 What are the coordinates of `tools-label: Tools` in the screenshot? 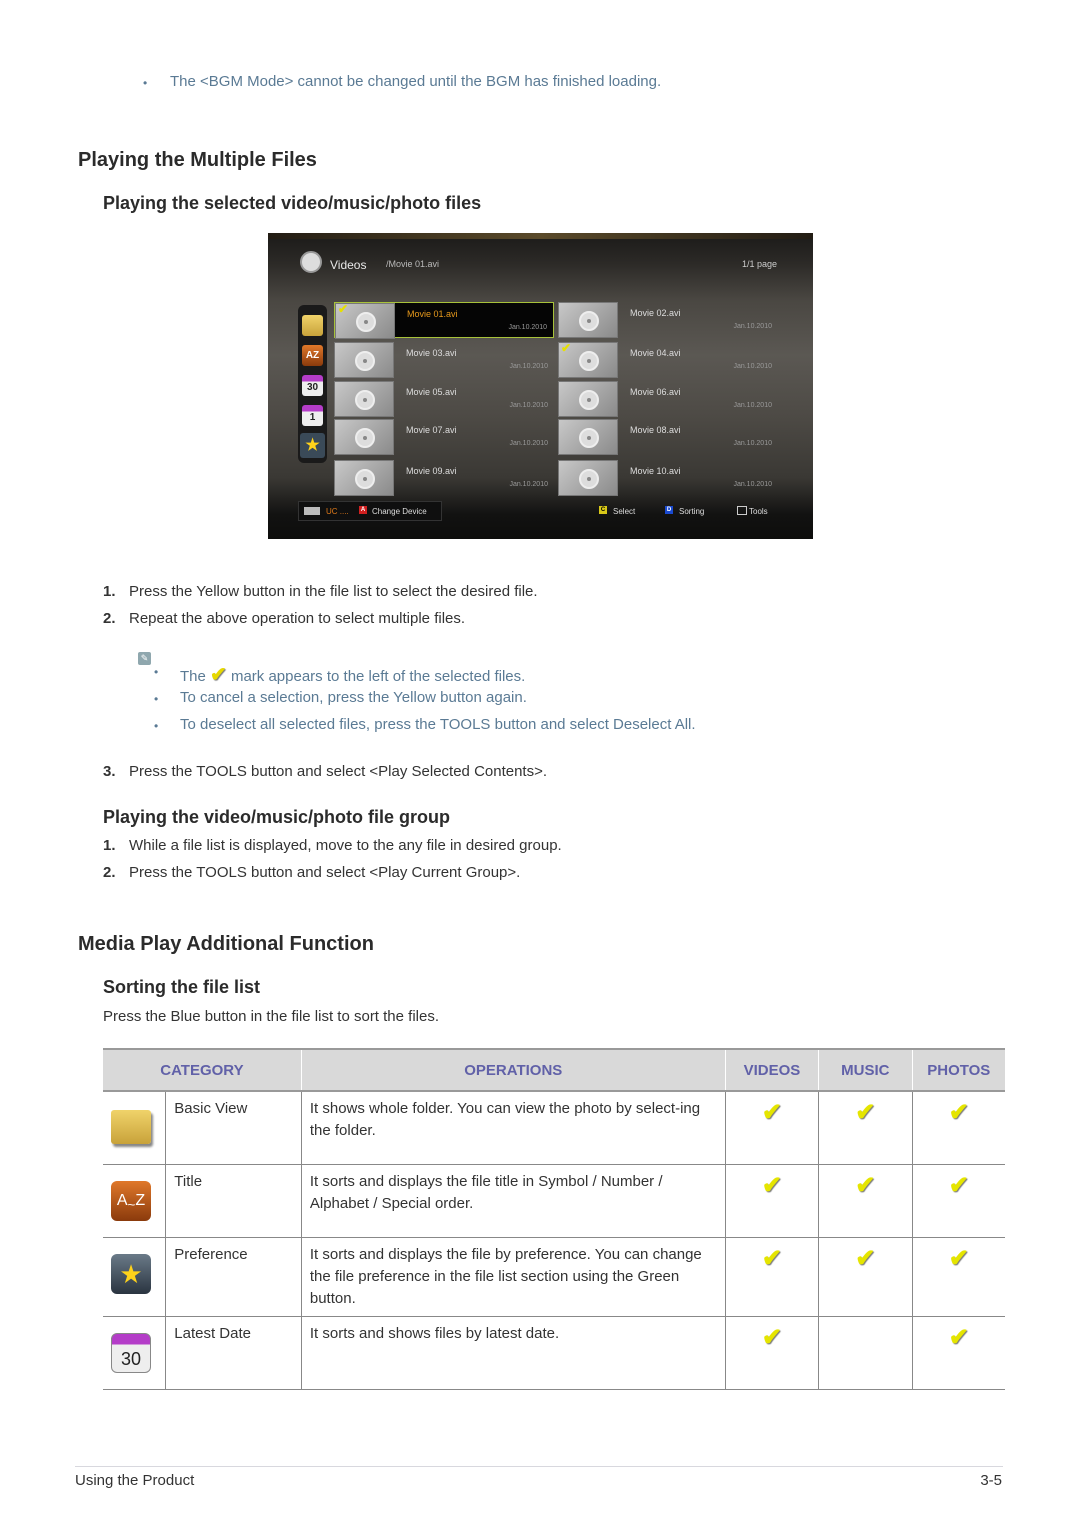 It's located at (758, 511).